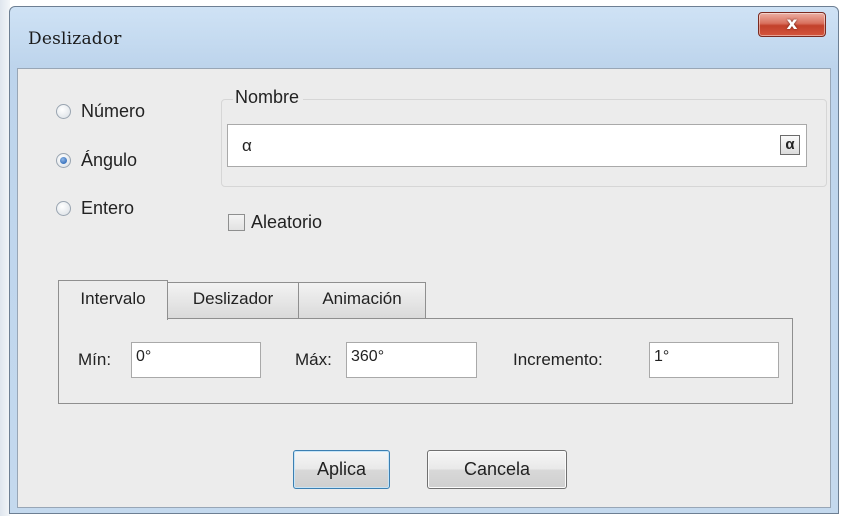 The height and width of the screenshot is (516, 841). Describe the element at coordinates (108, 208) in the screenshot. I see `radio-entero-label: Entero` at that location.